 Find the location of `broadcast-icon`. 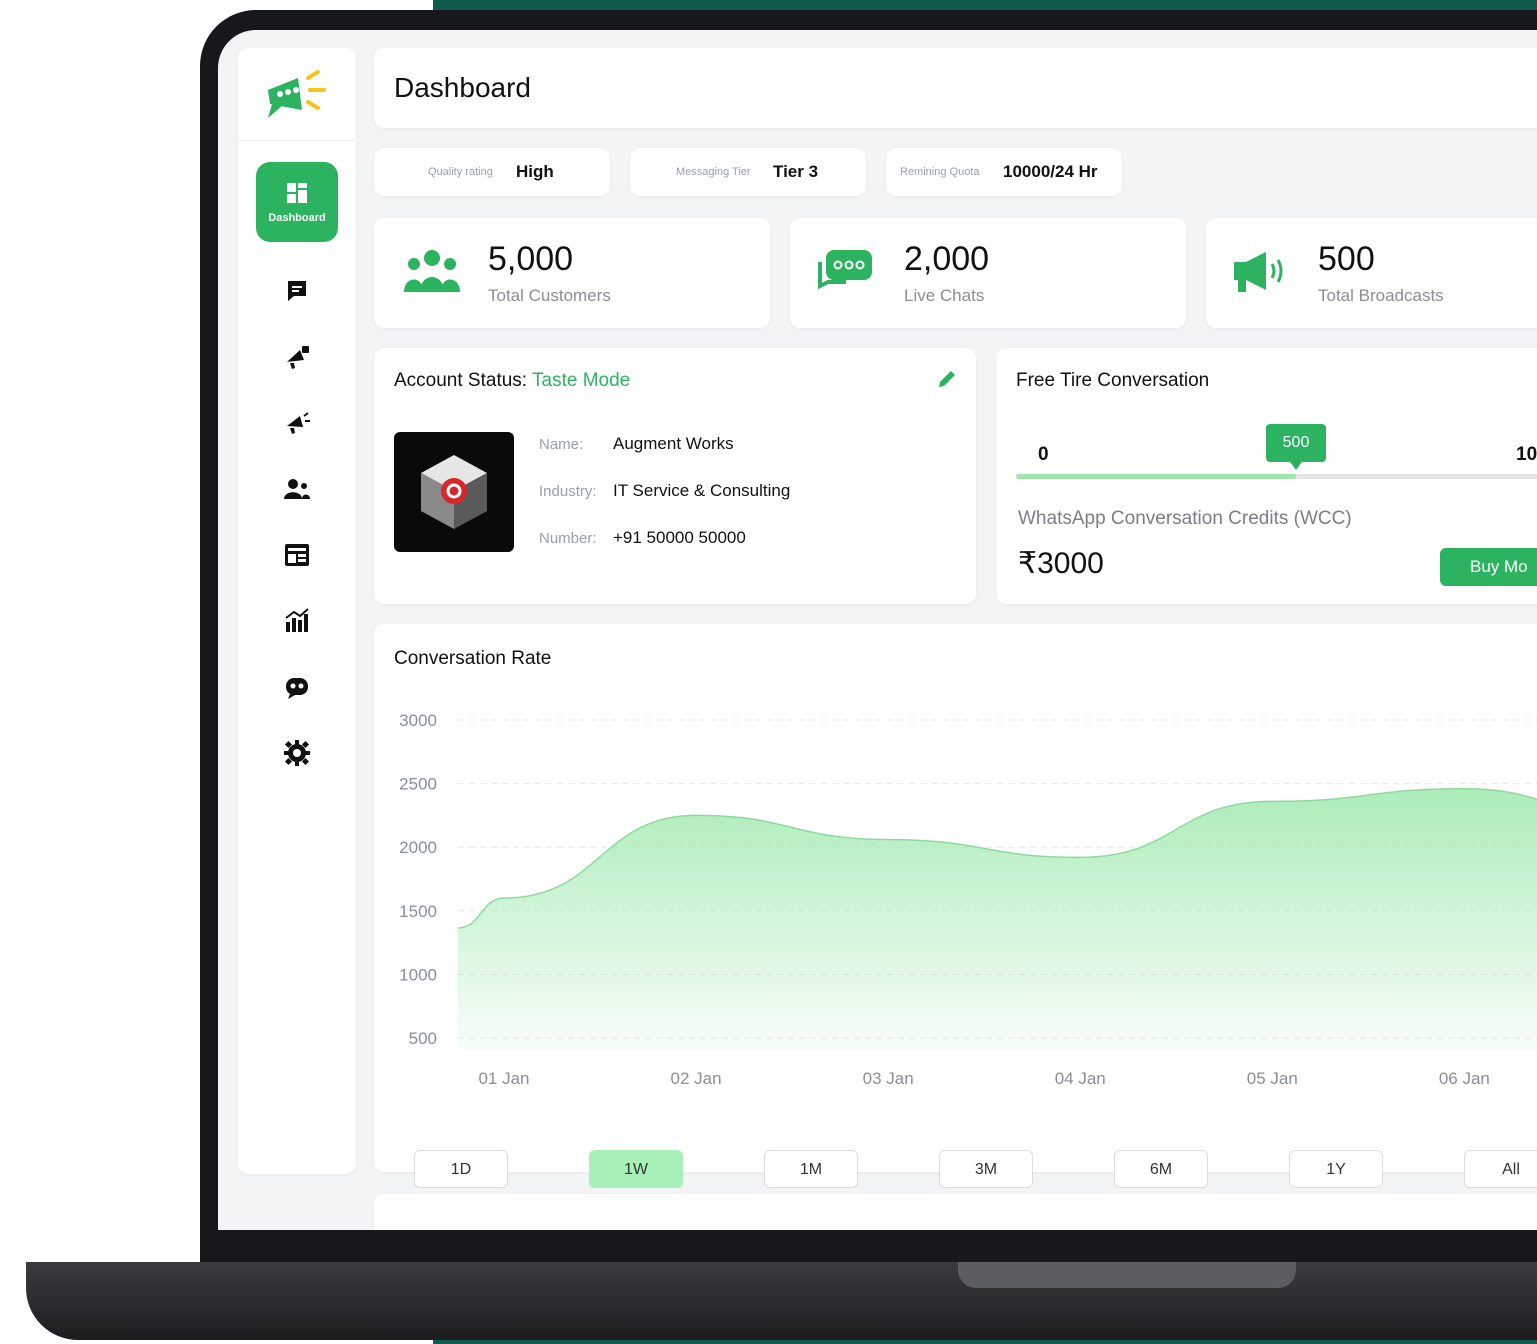

broadcast-icon is located at coordinates (298, 423).